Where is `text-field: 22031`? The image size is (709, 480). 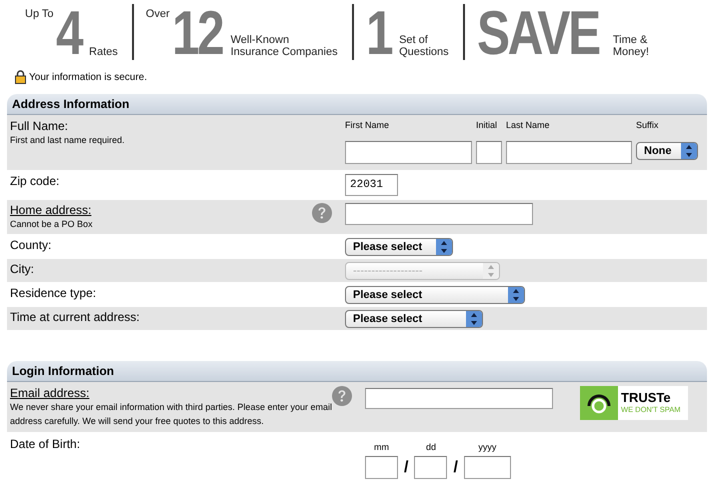
text-field: 22031 is located at coordinates (371, 185).